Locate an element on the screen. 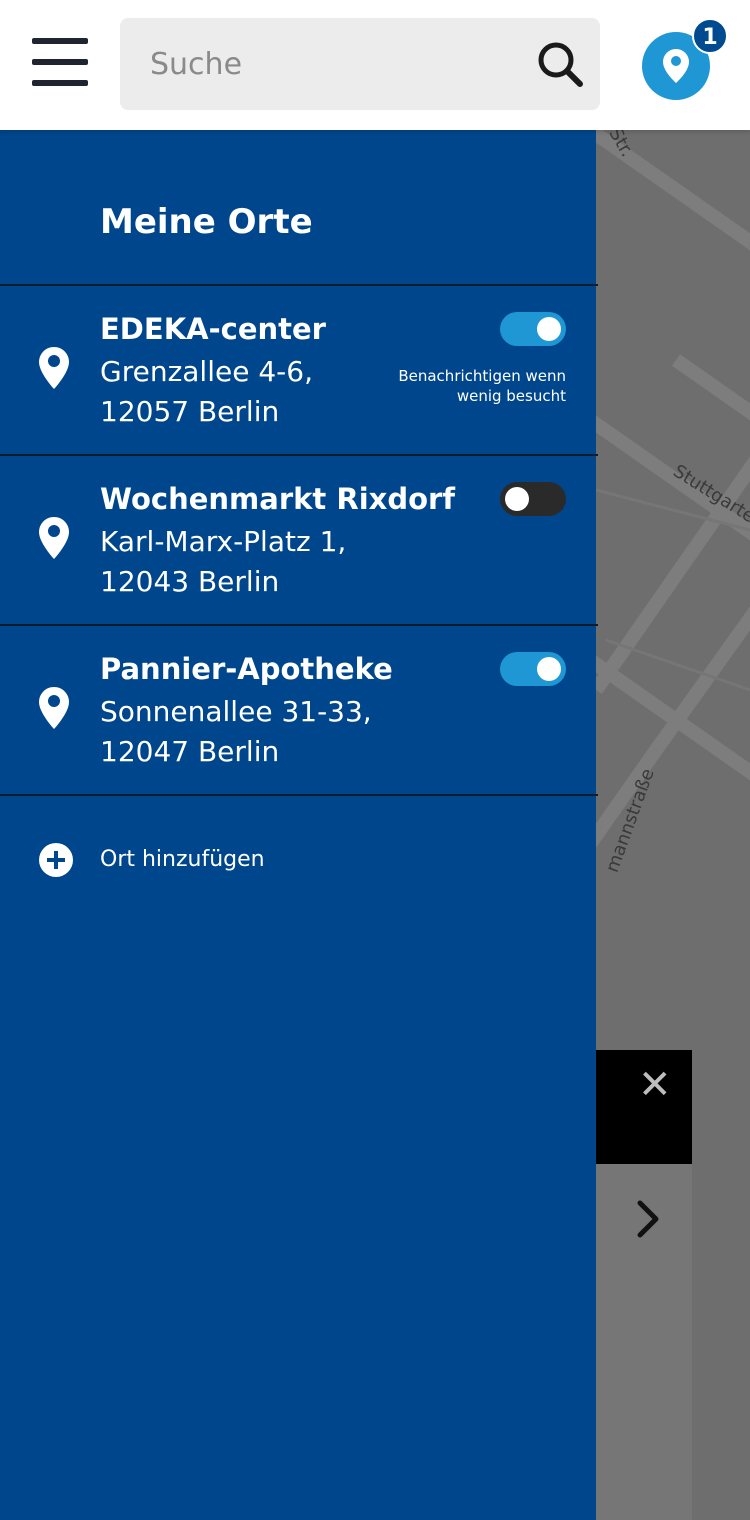 This screenshot has height=1520, width=750. search-bar is located at coordinates (360, 64).